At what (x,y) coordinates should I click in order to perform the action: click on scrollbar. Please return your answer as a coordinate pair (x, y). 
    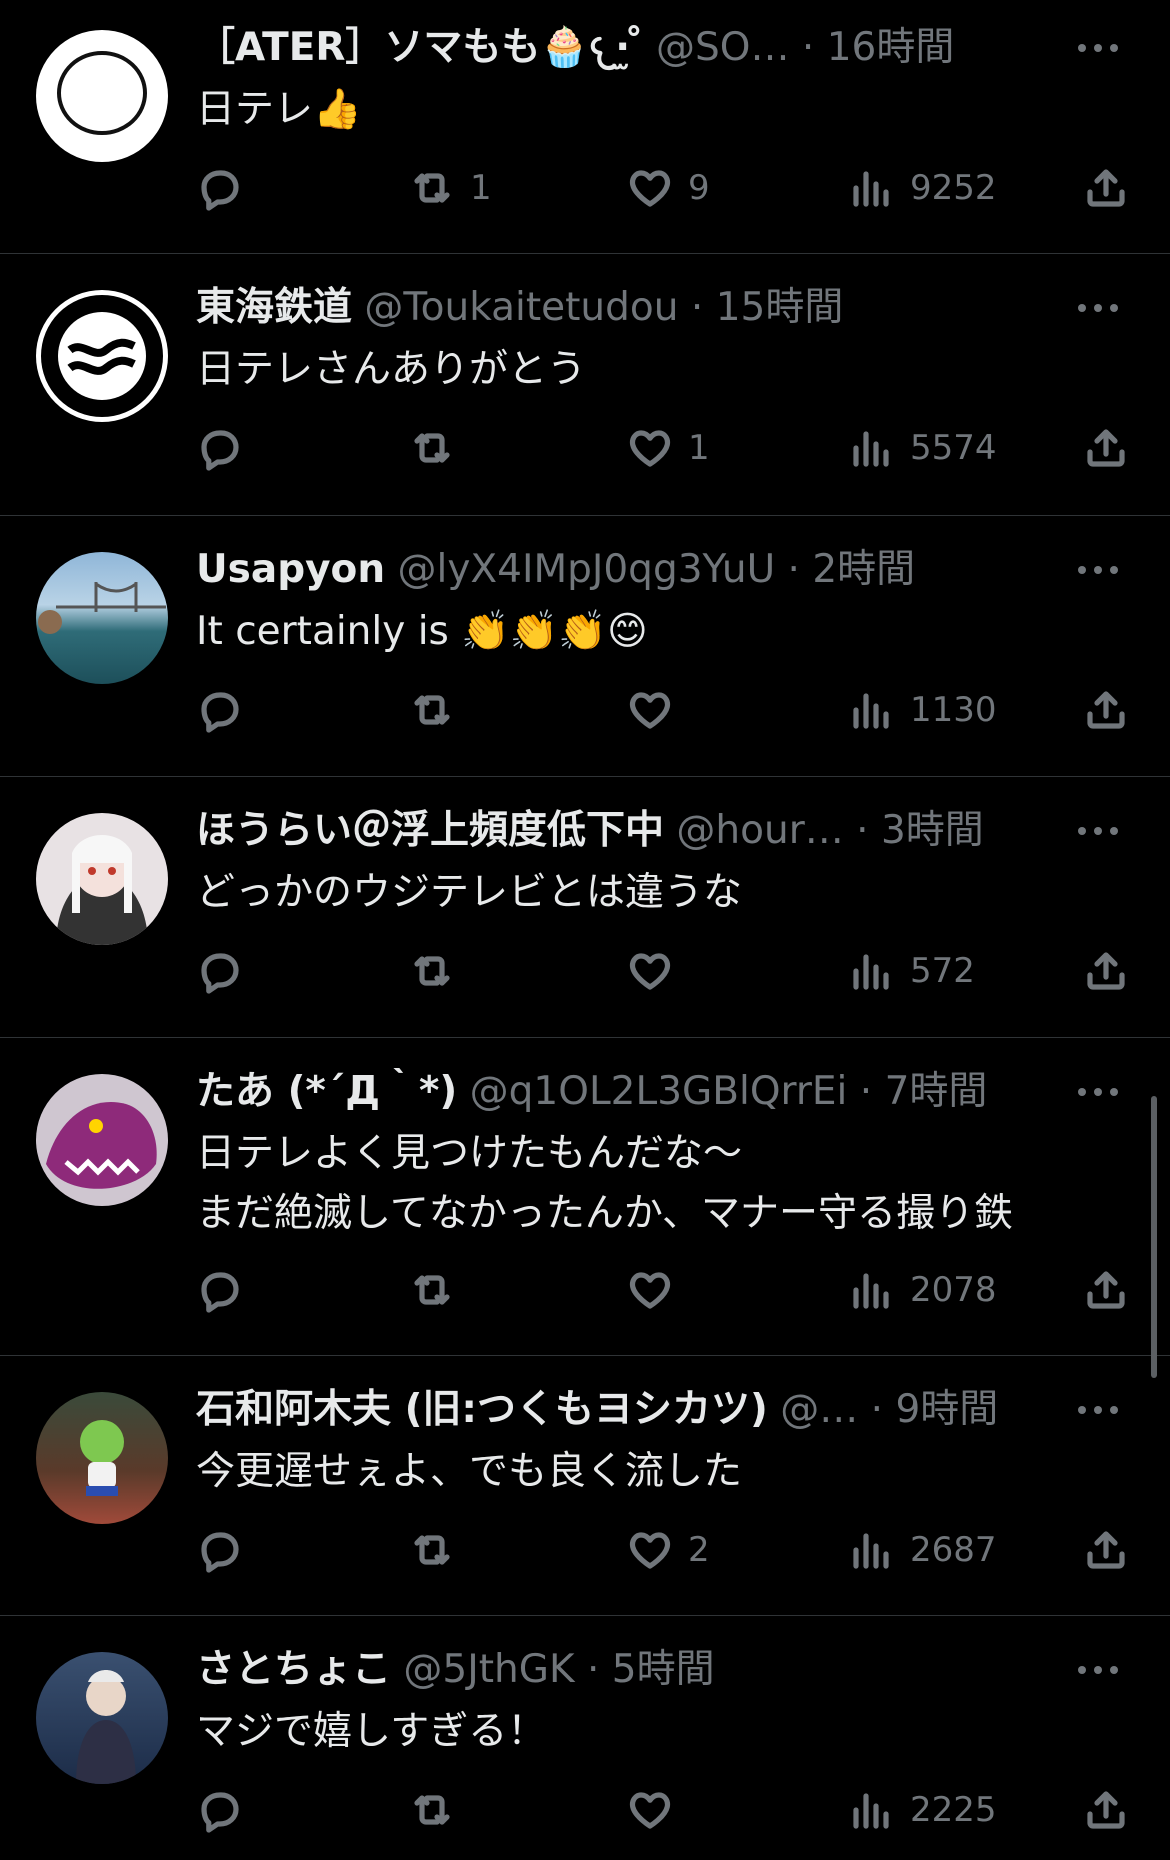
    Looking at the image, I should click on (1154, 1237).